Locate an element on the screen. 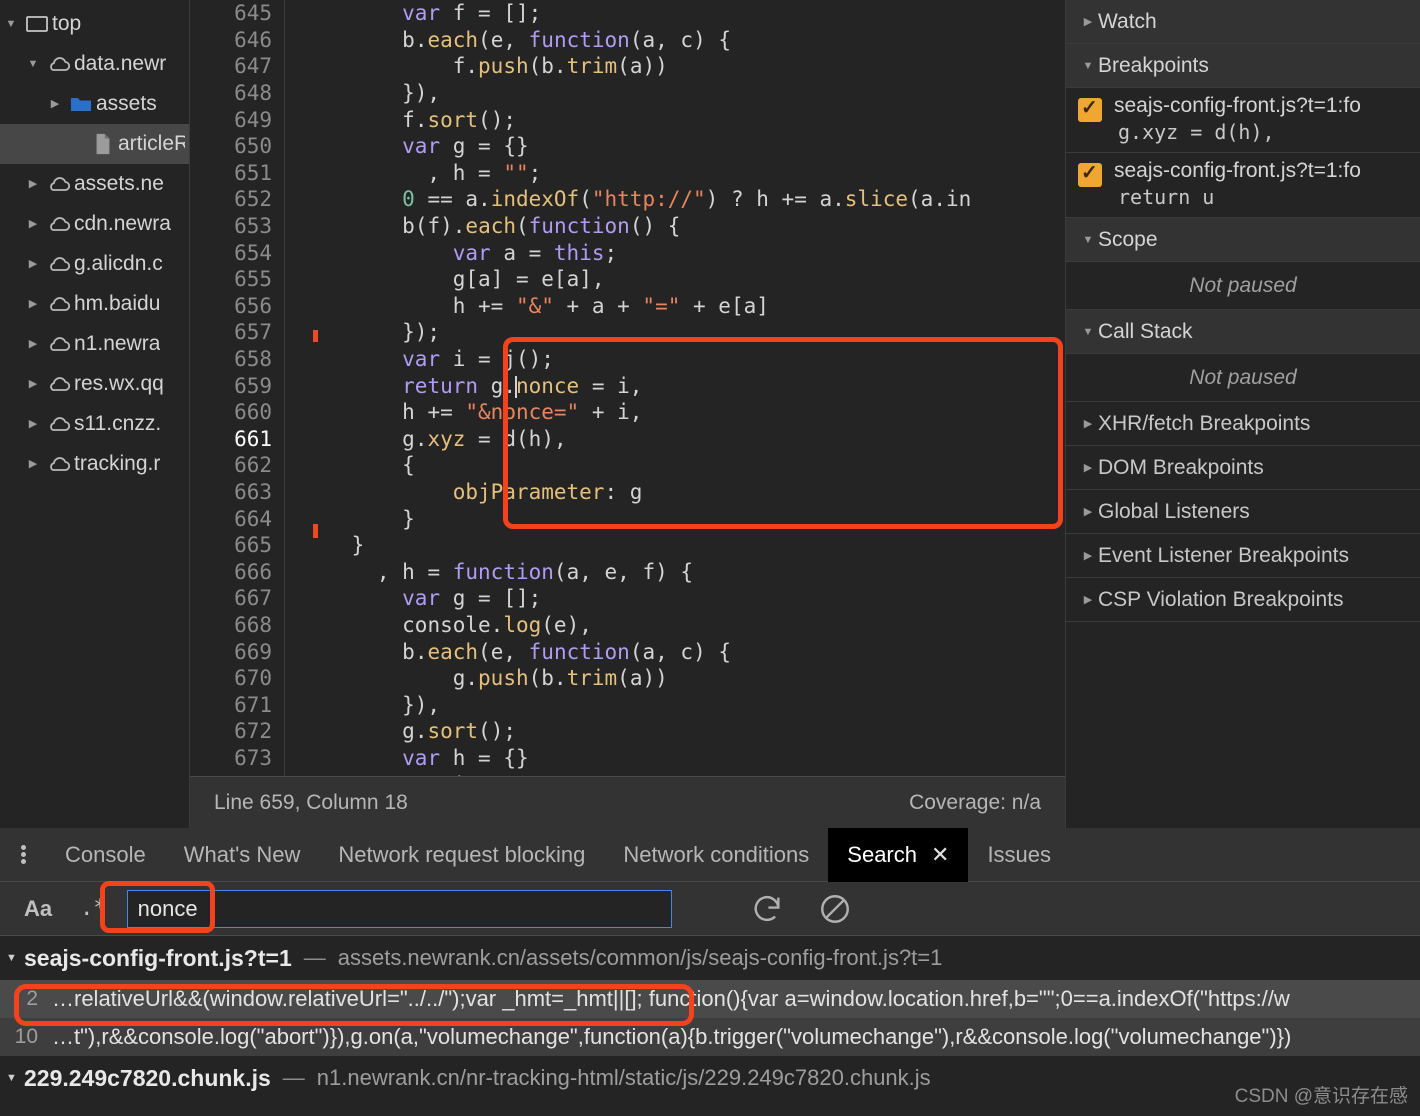 This screenshot has width=1420, height=1116. regex-button: .* is located at coordinates (93, 908).